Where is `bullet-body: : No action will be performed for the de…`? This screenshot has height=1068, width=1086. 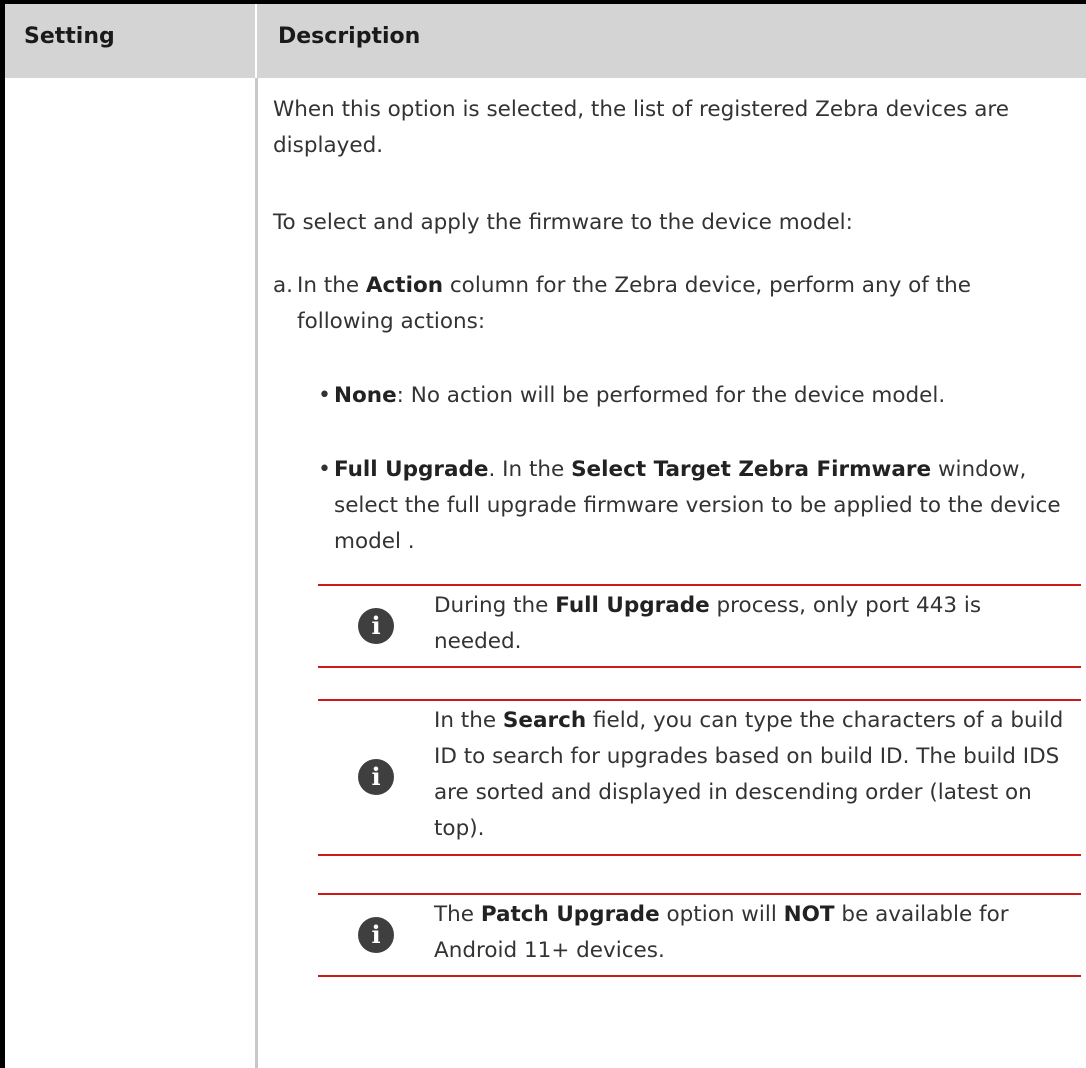 bullet-body: : No action will be performed for the de… is located at coordinates (671, 395).